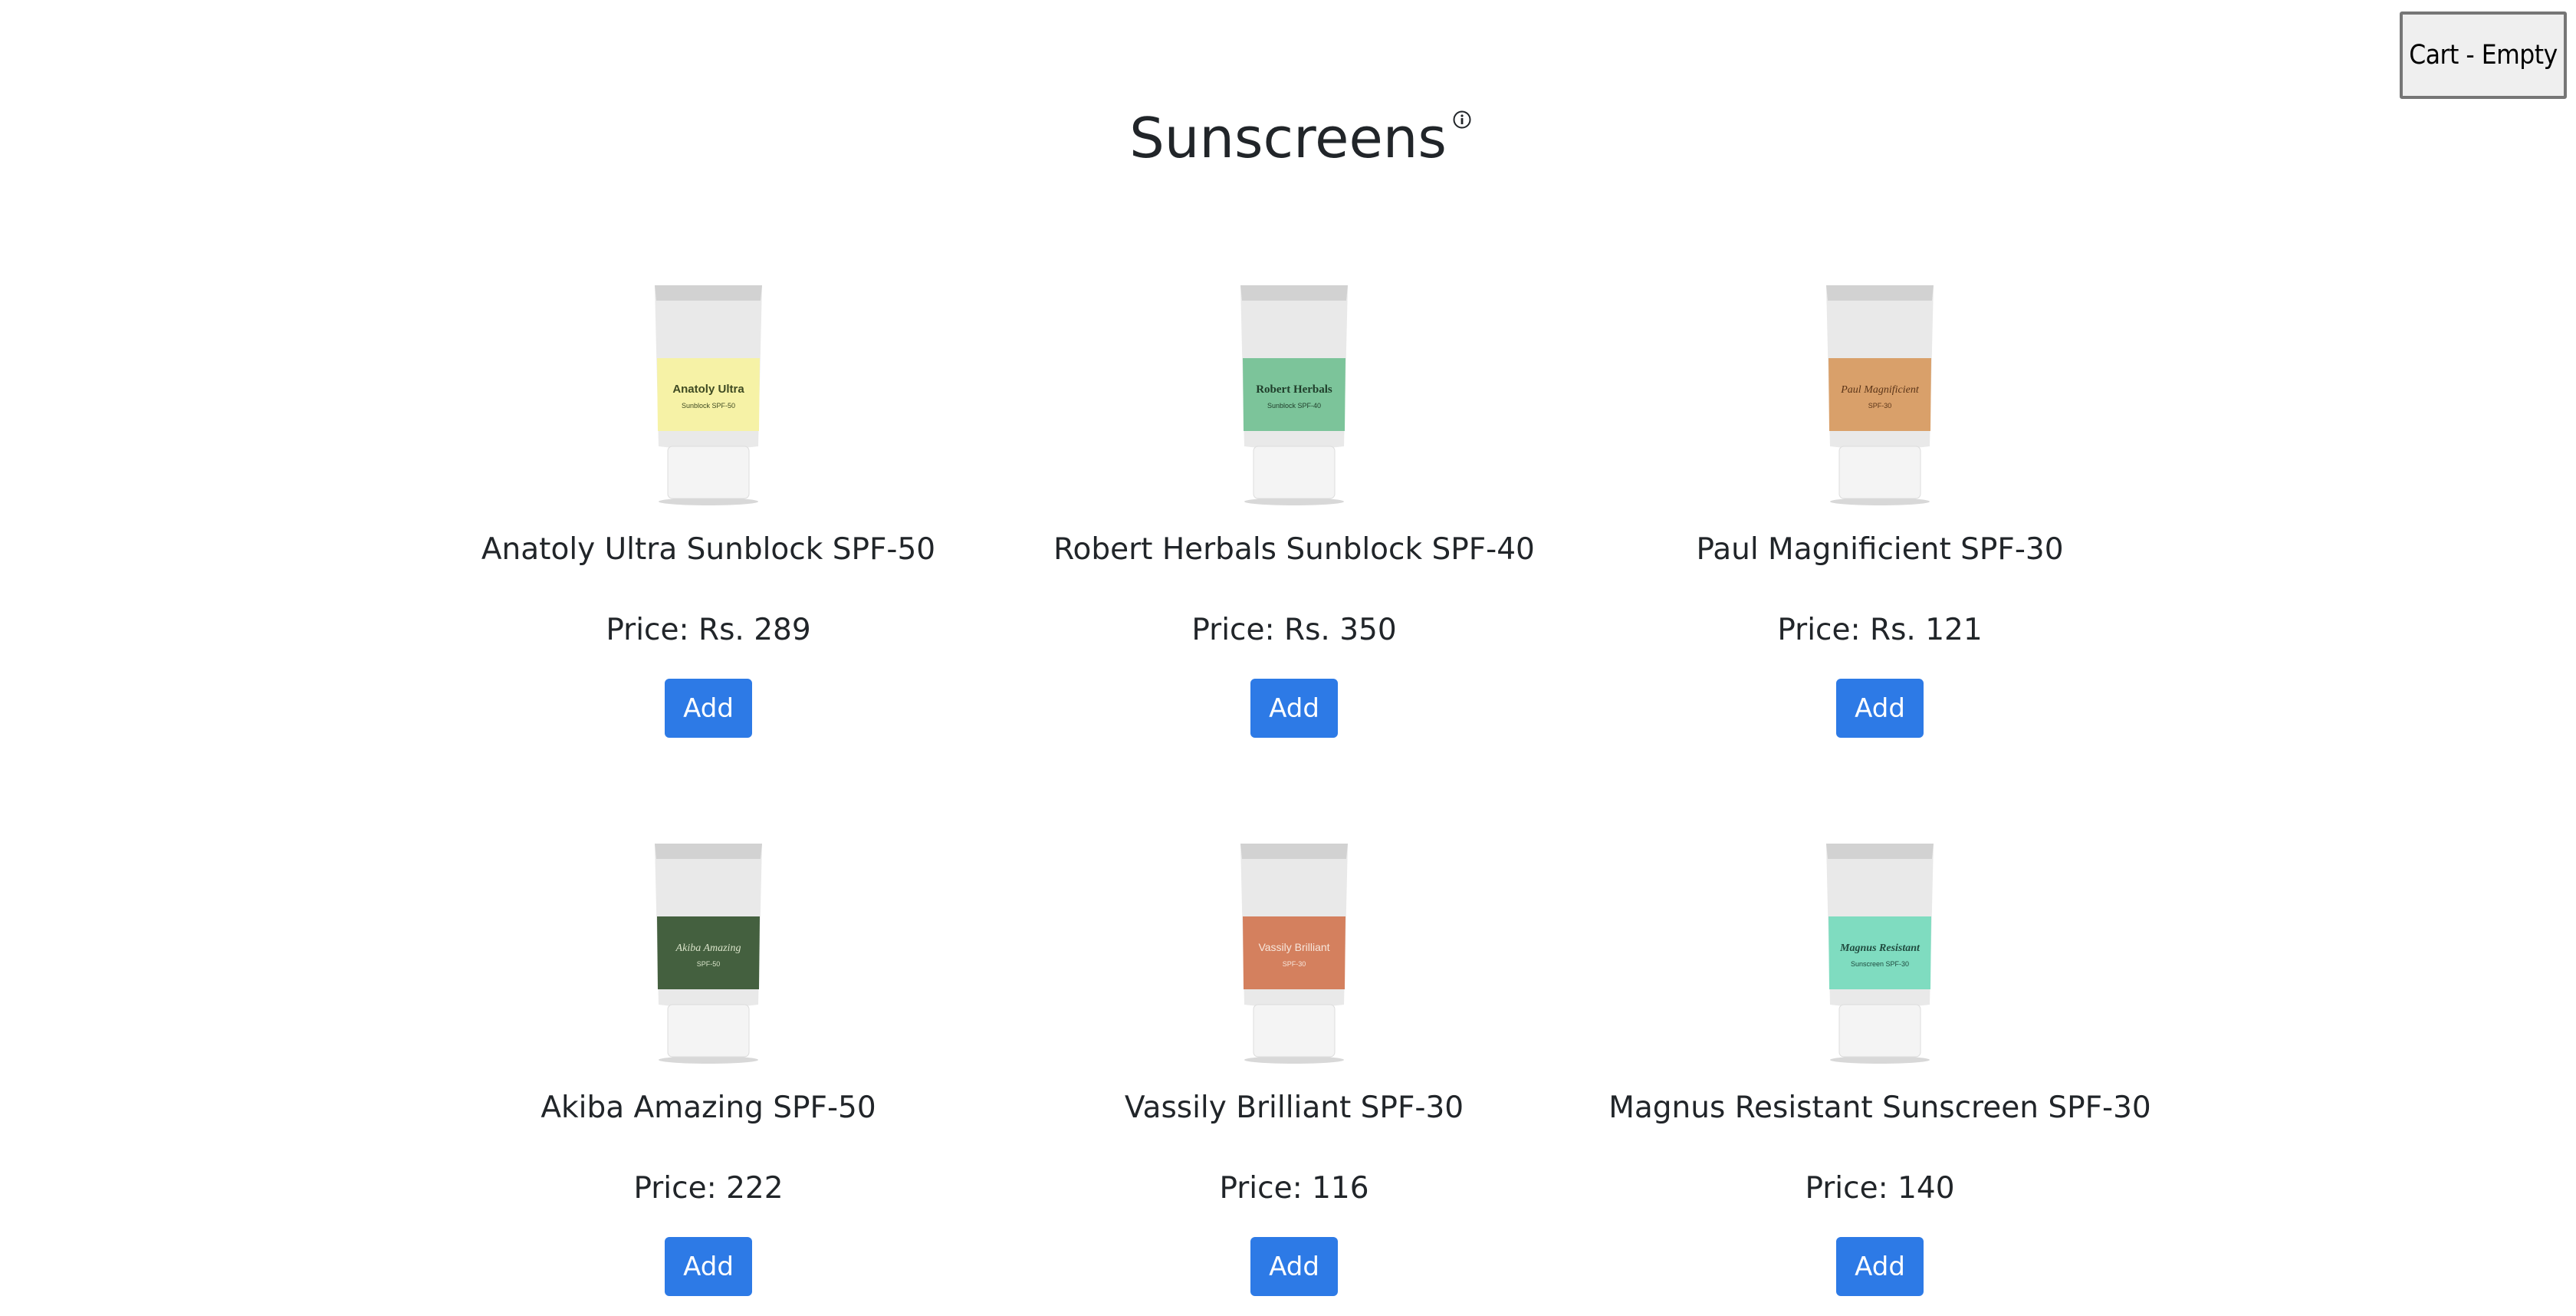 This screenshot has width=2576, height=1316. What do you see at coordinates (1294, 1188) in the screenshot?
I see `product-price: Price: 116` at bounding box center [1294, 1188].